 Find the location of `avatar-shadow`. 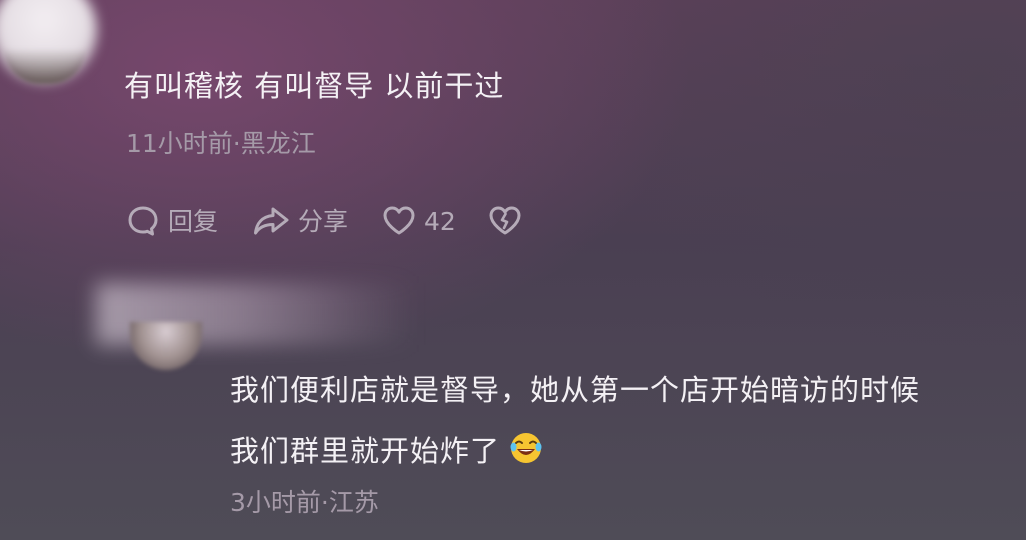

avatar-shadow is located at coordinates (45, 66).